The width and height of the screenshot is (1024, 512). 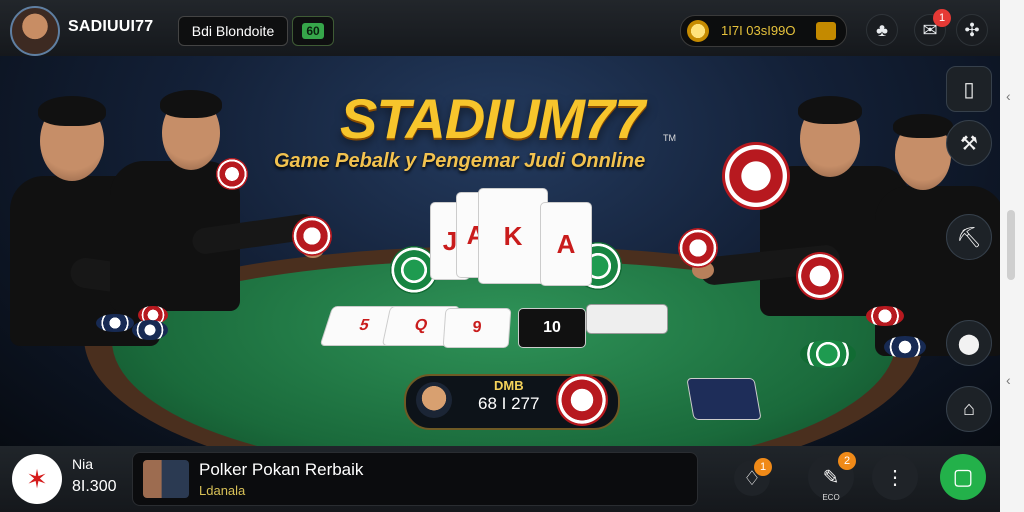 I want to click on nav-icon: ‹, so click(x=1008, y=380).